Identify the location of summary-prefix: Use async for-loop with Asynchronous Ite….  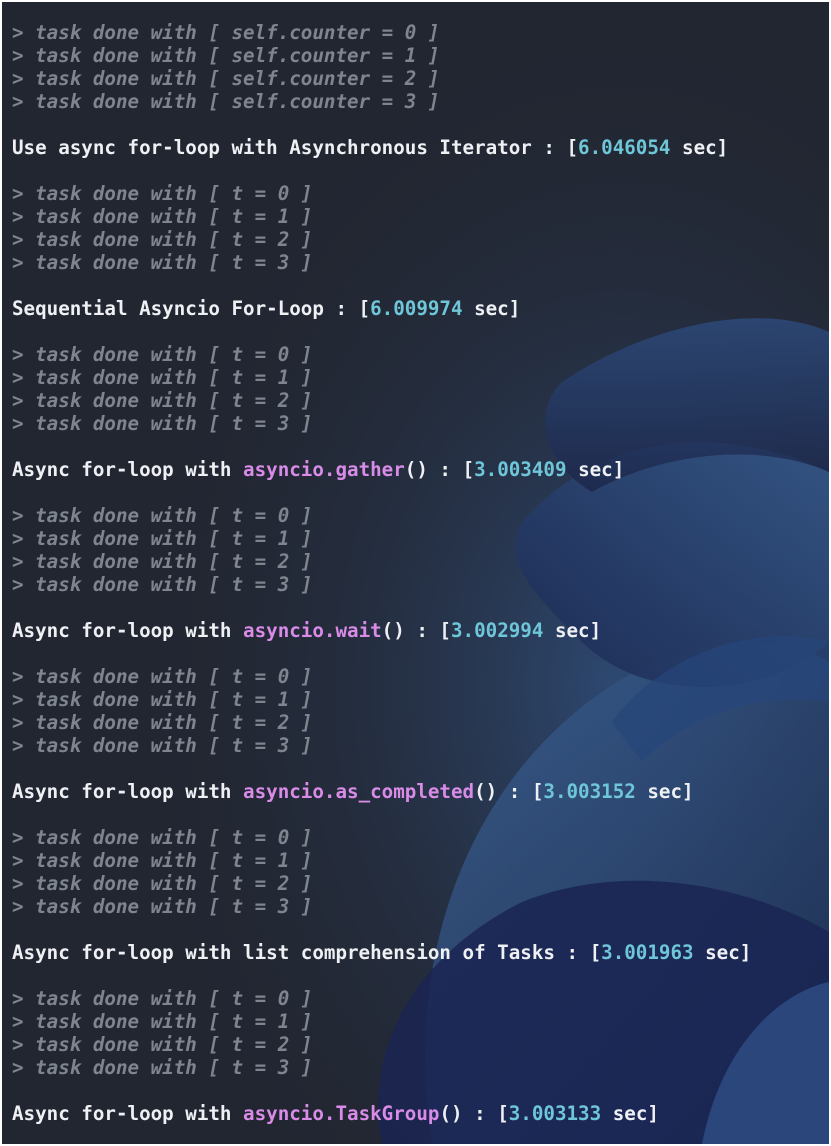
(295, 147).